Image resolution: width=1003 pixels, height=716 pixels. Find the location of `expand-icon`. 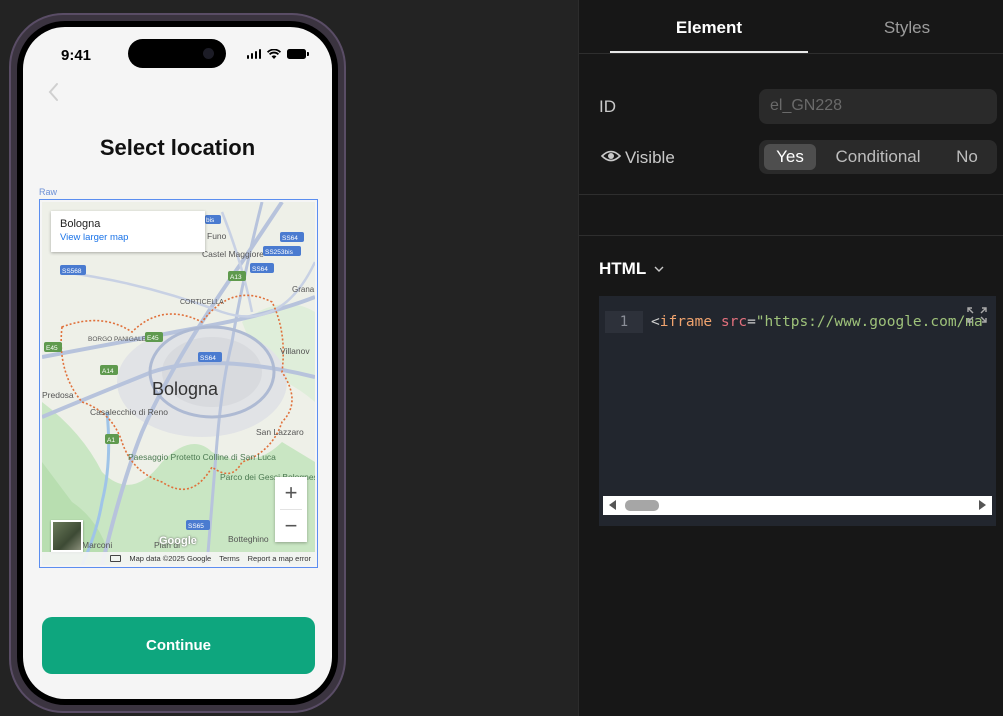

expand-icon is located at coordinates (977, 315).